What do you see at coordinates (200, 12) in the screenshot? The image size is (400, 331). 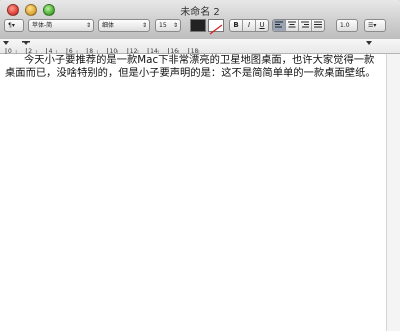 I see `window-title: 未命名 2` at bounding box center [200, 12].